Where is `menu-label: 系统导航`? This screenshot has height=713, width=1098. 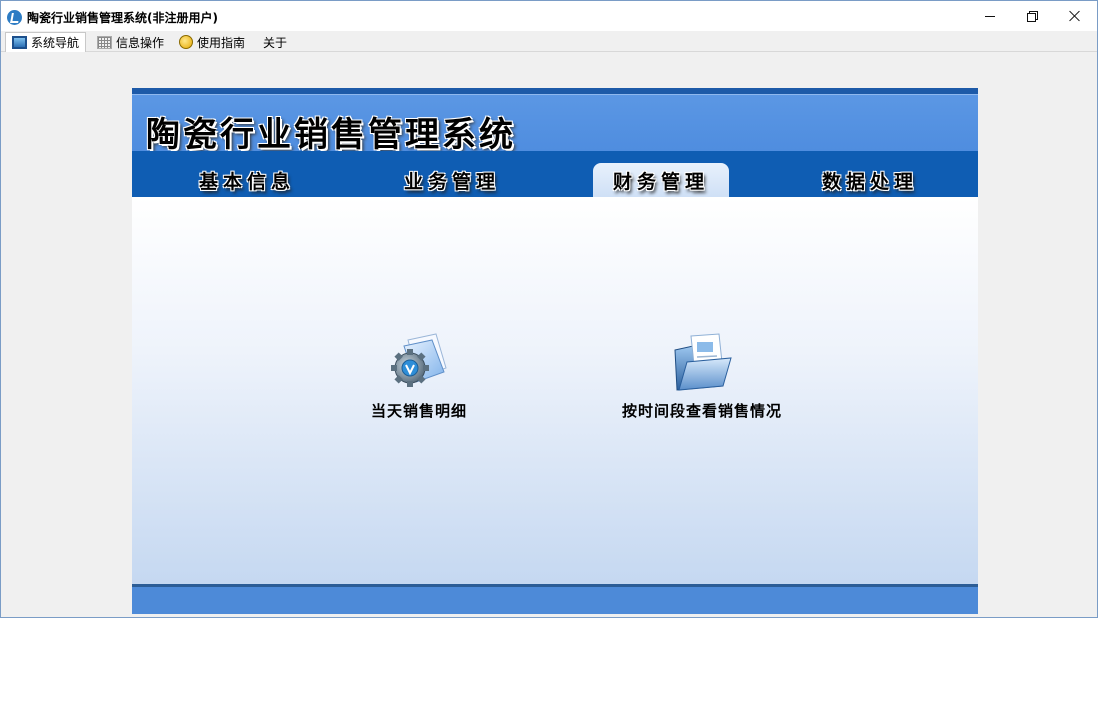 menu-label: 系统导航 is located at coordinates (55, 43).